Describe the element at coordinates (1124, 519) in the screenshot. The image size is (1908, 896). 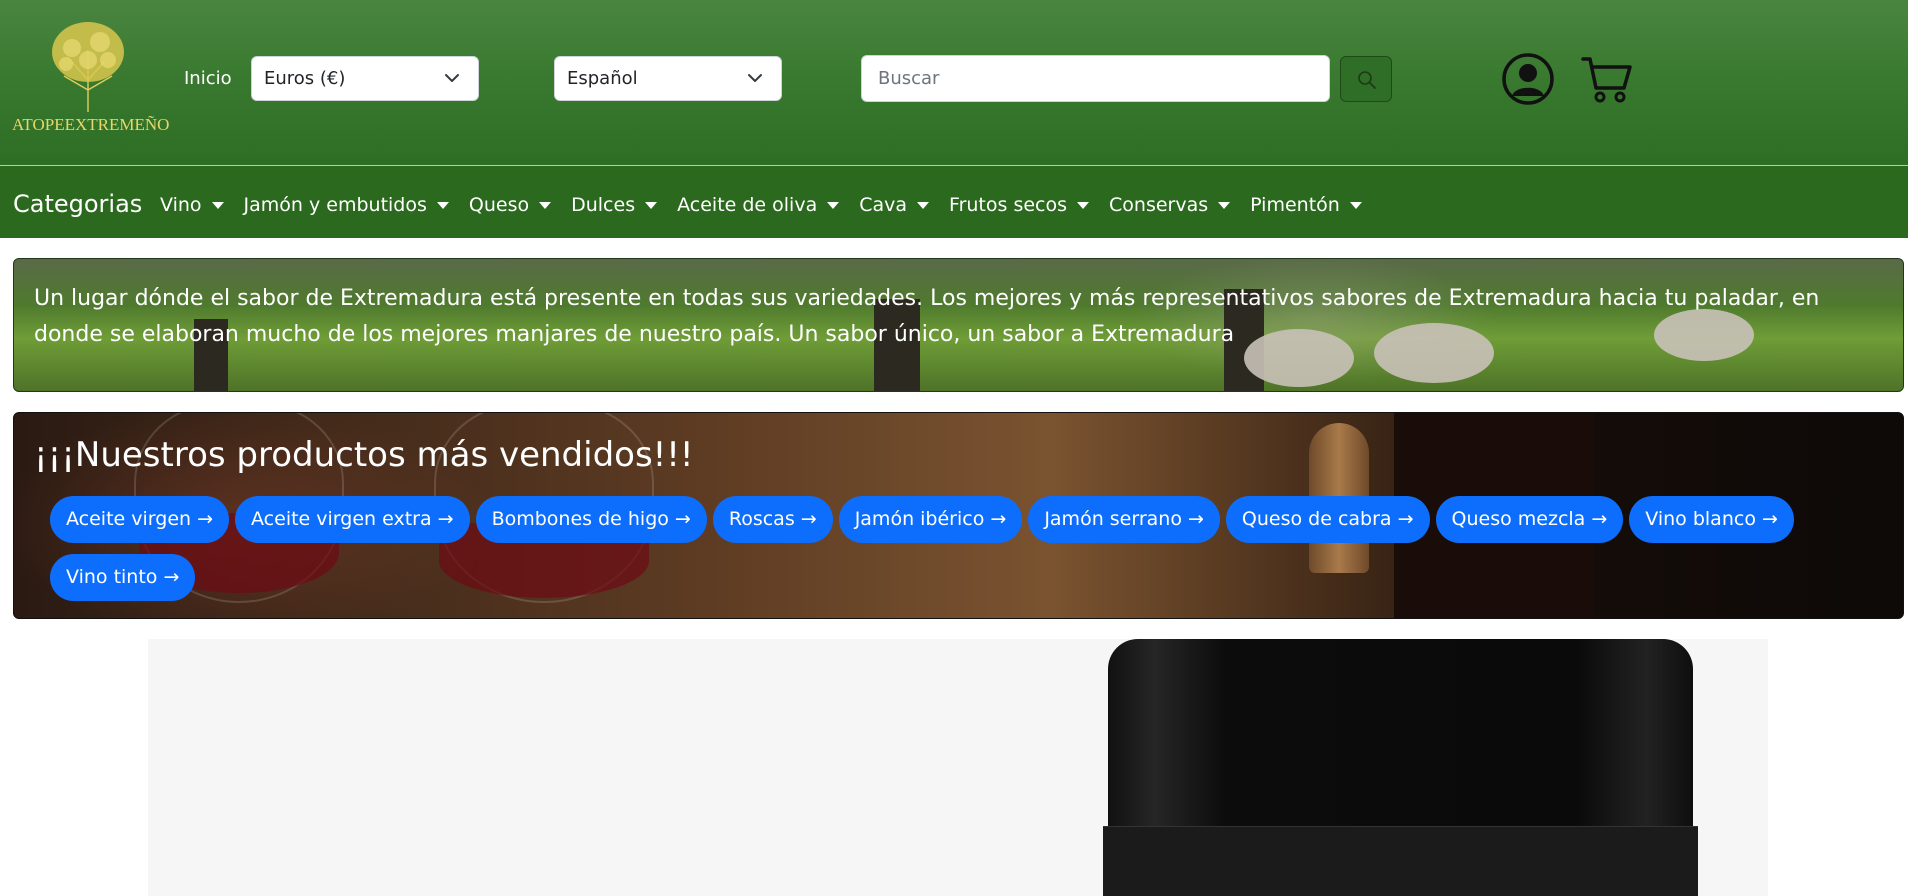
I see `product-button-jamon-serrano: Jamón serrano →` at that location.